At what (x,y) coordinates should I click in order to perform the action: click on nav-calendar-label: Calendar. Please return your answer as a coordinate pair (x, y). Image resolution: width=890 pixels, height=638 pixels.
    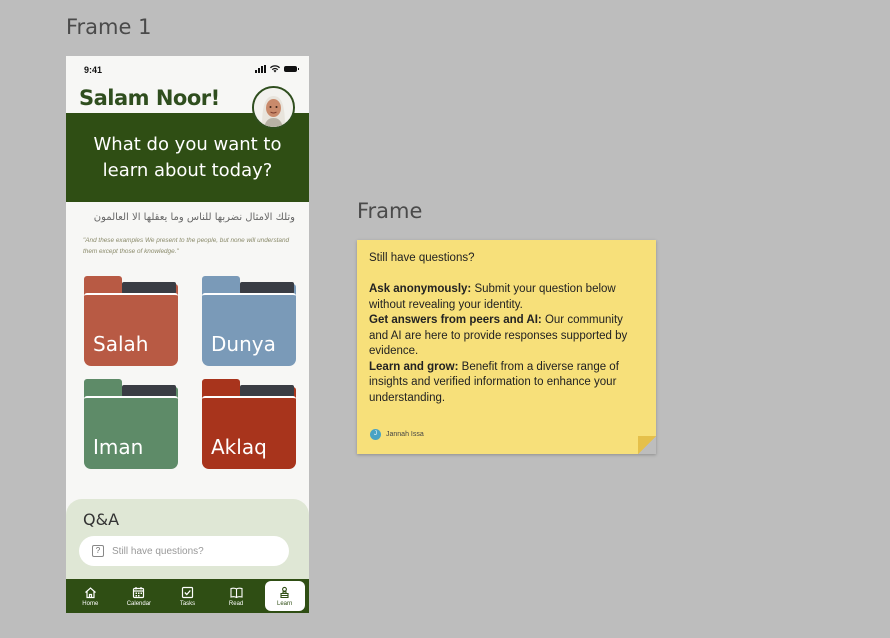
    Looking at the image, I should click on (139, 603).